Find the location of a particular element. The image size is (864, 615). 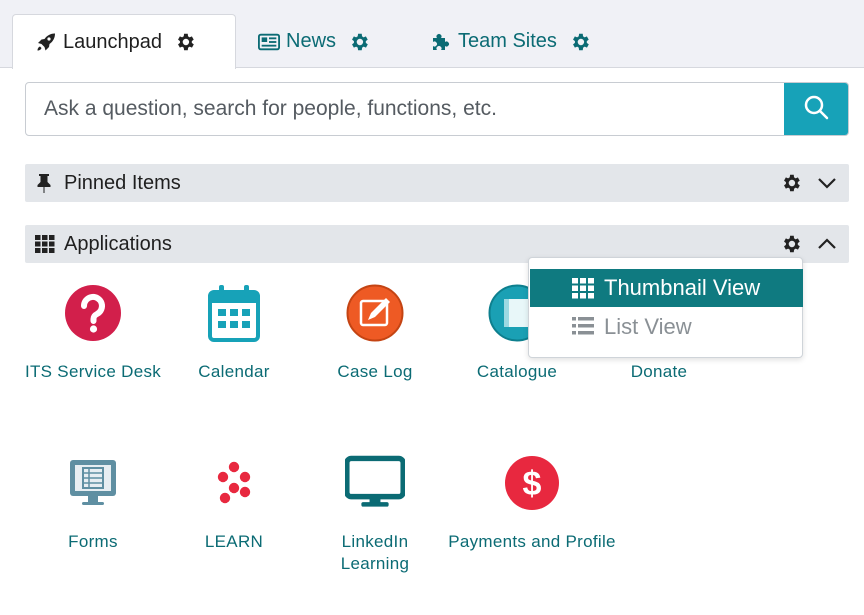

thumbnail-view-option: Thumbnail View is located at coordinates (666, 288).